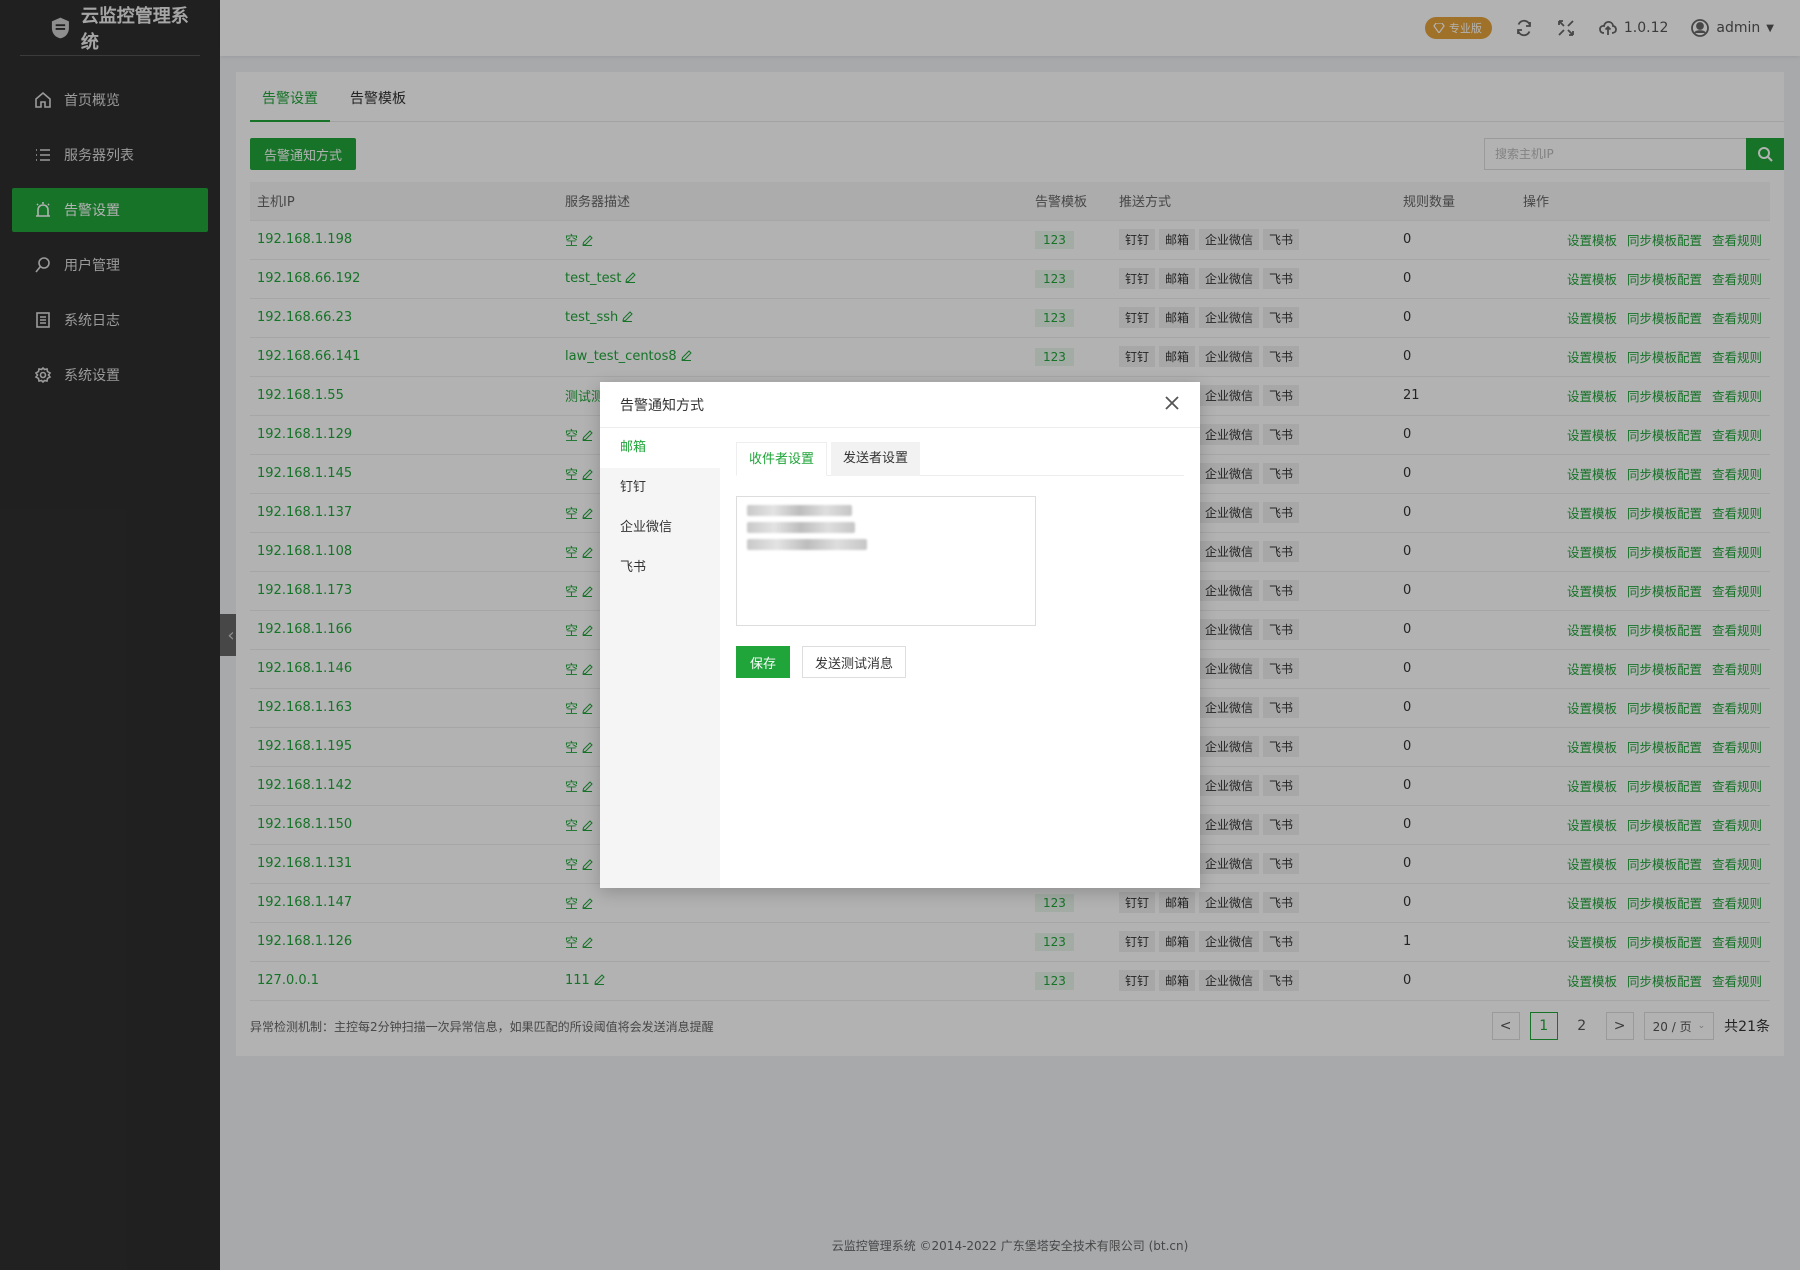 This screenshot has width=1800, height=1270. What do you see at coordinates (900, 405) in the screenshot?
I see `modal-header: 告警通知方式` at bounding box center [900, 405].